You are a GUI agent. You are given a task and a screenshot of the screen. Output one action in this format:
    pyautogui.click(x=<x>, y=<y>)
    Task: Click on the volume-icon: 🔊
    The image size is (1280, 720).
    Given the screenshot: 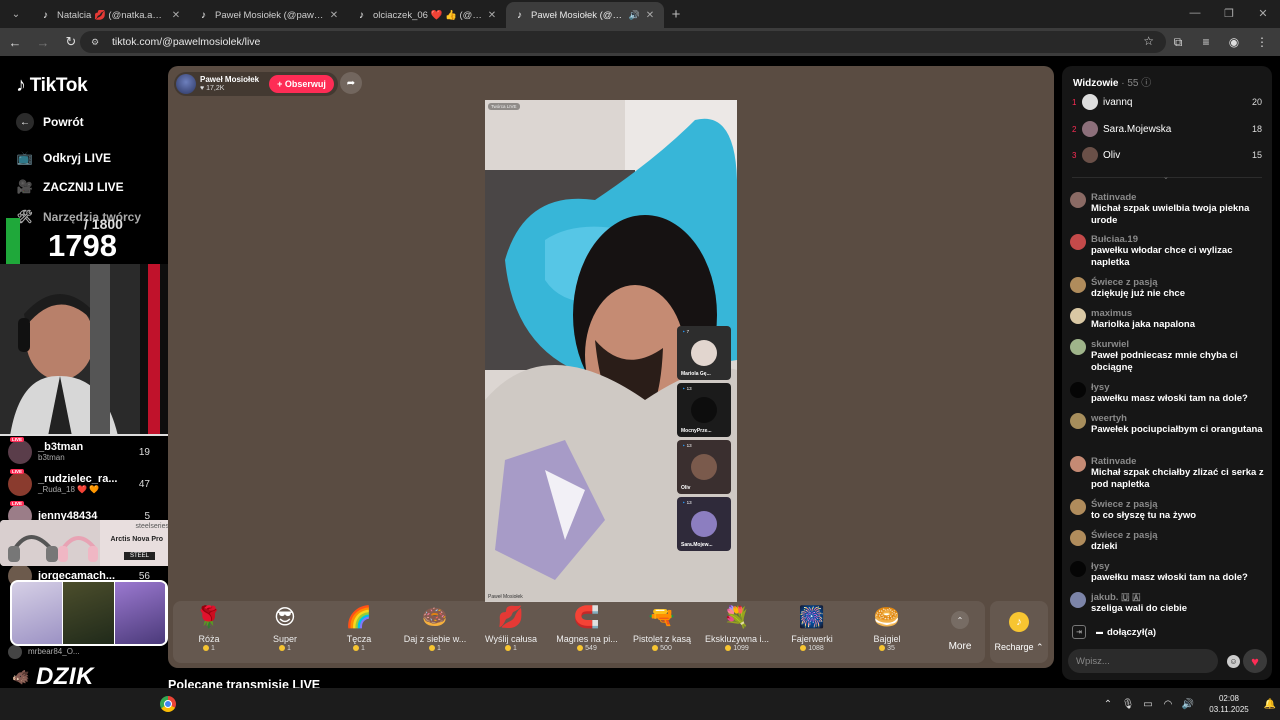 What is the action you would take?
    pyautogui.click(x=1188, y=704)
    